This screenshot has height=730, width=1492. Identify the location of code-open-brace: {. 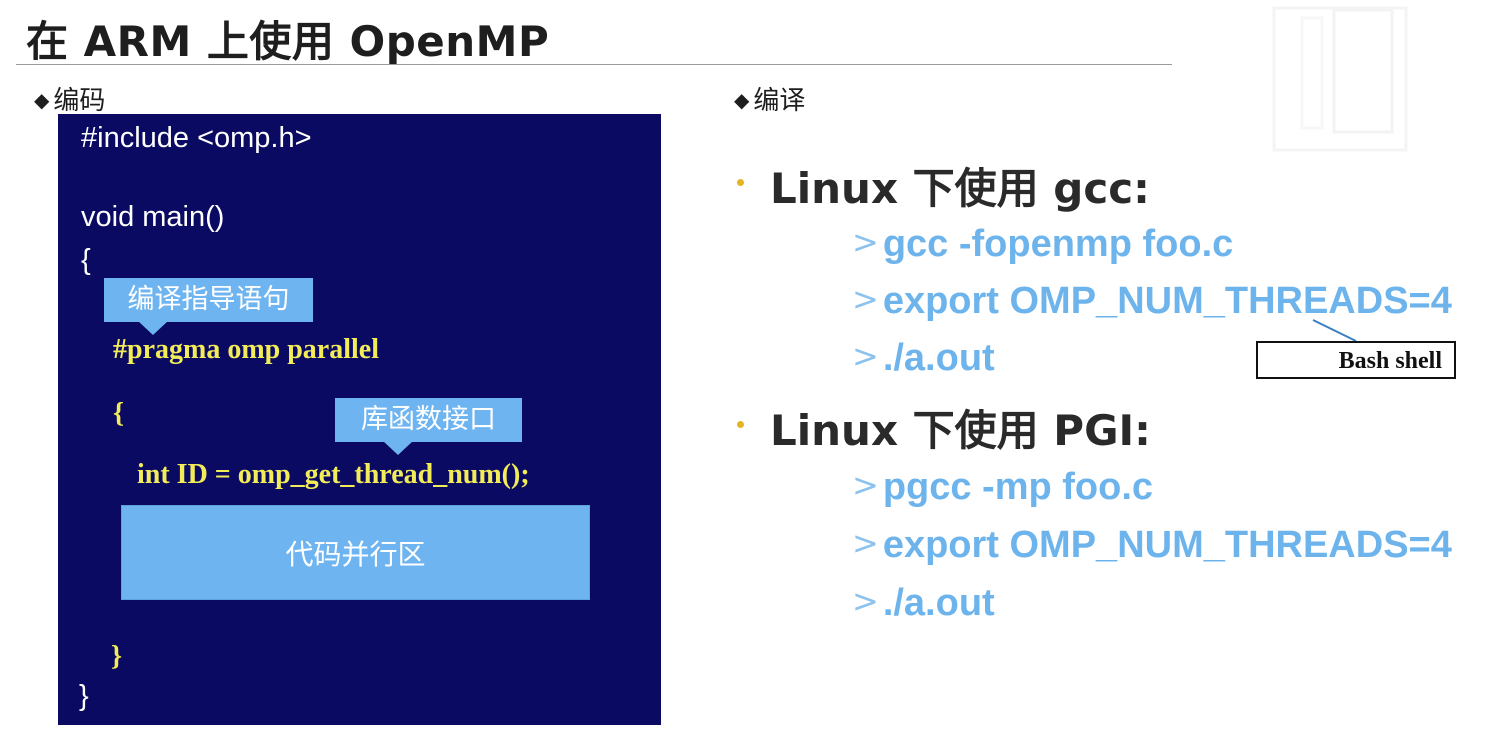
(86, 260).